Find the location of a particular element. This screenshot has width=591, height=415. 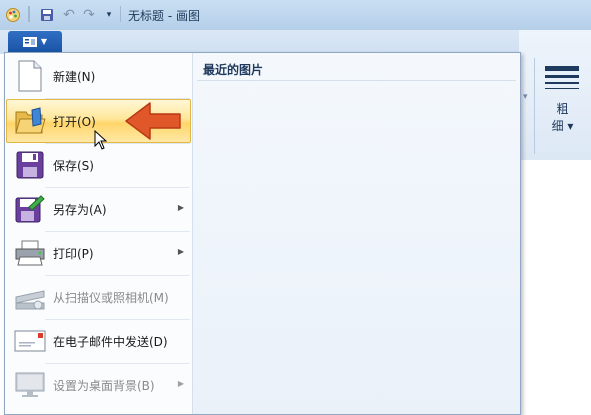

scanner-icon is located at coordinates (30, 297).